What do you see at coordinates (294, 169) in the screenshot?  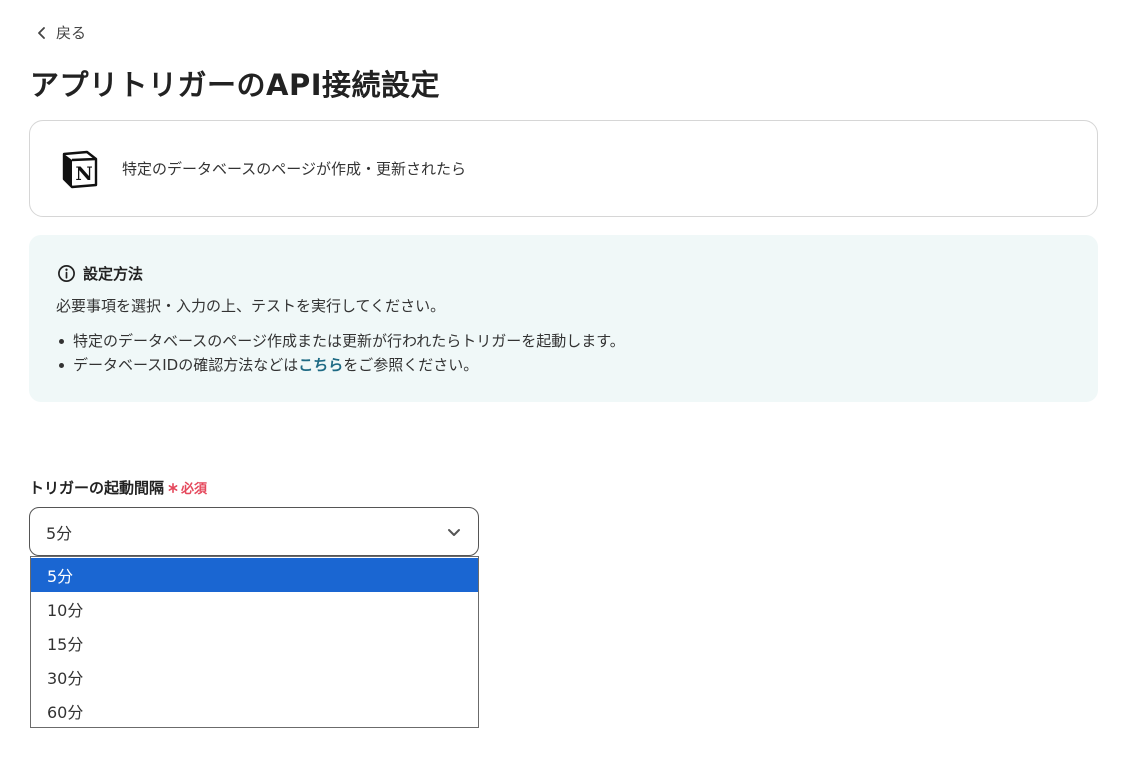 I see `trigger-description: 特定のデータベースのページが作成・更新されたら` at bounding box center [294, 169].